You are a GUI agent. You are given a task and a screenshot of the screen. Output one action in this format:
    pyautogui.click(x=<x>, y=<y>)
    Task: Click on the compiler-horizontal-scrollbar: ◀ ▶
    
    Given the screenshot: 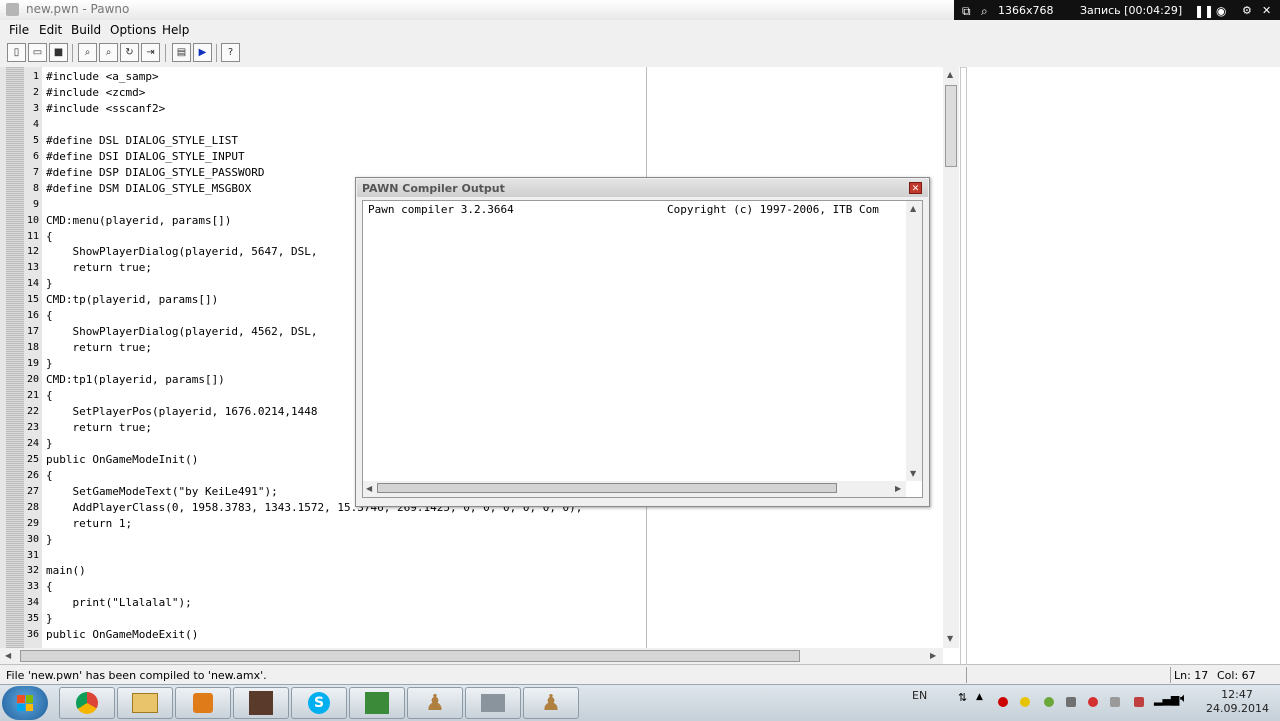 What is the action you would take?
    pyautogui.click(x=634, y=489)
    